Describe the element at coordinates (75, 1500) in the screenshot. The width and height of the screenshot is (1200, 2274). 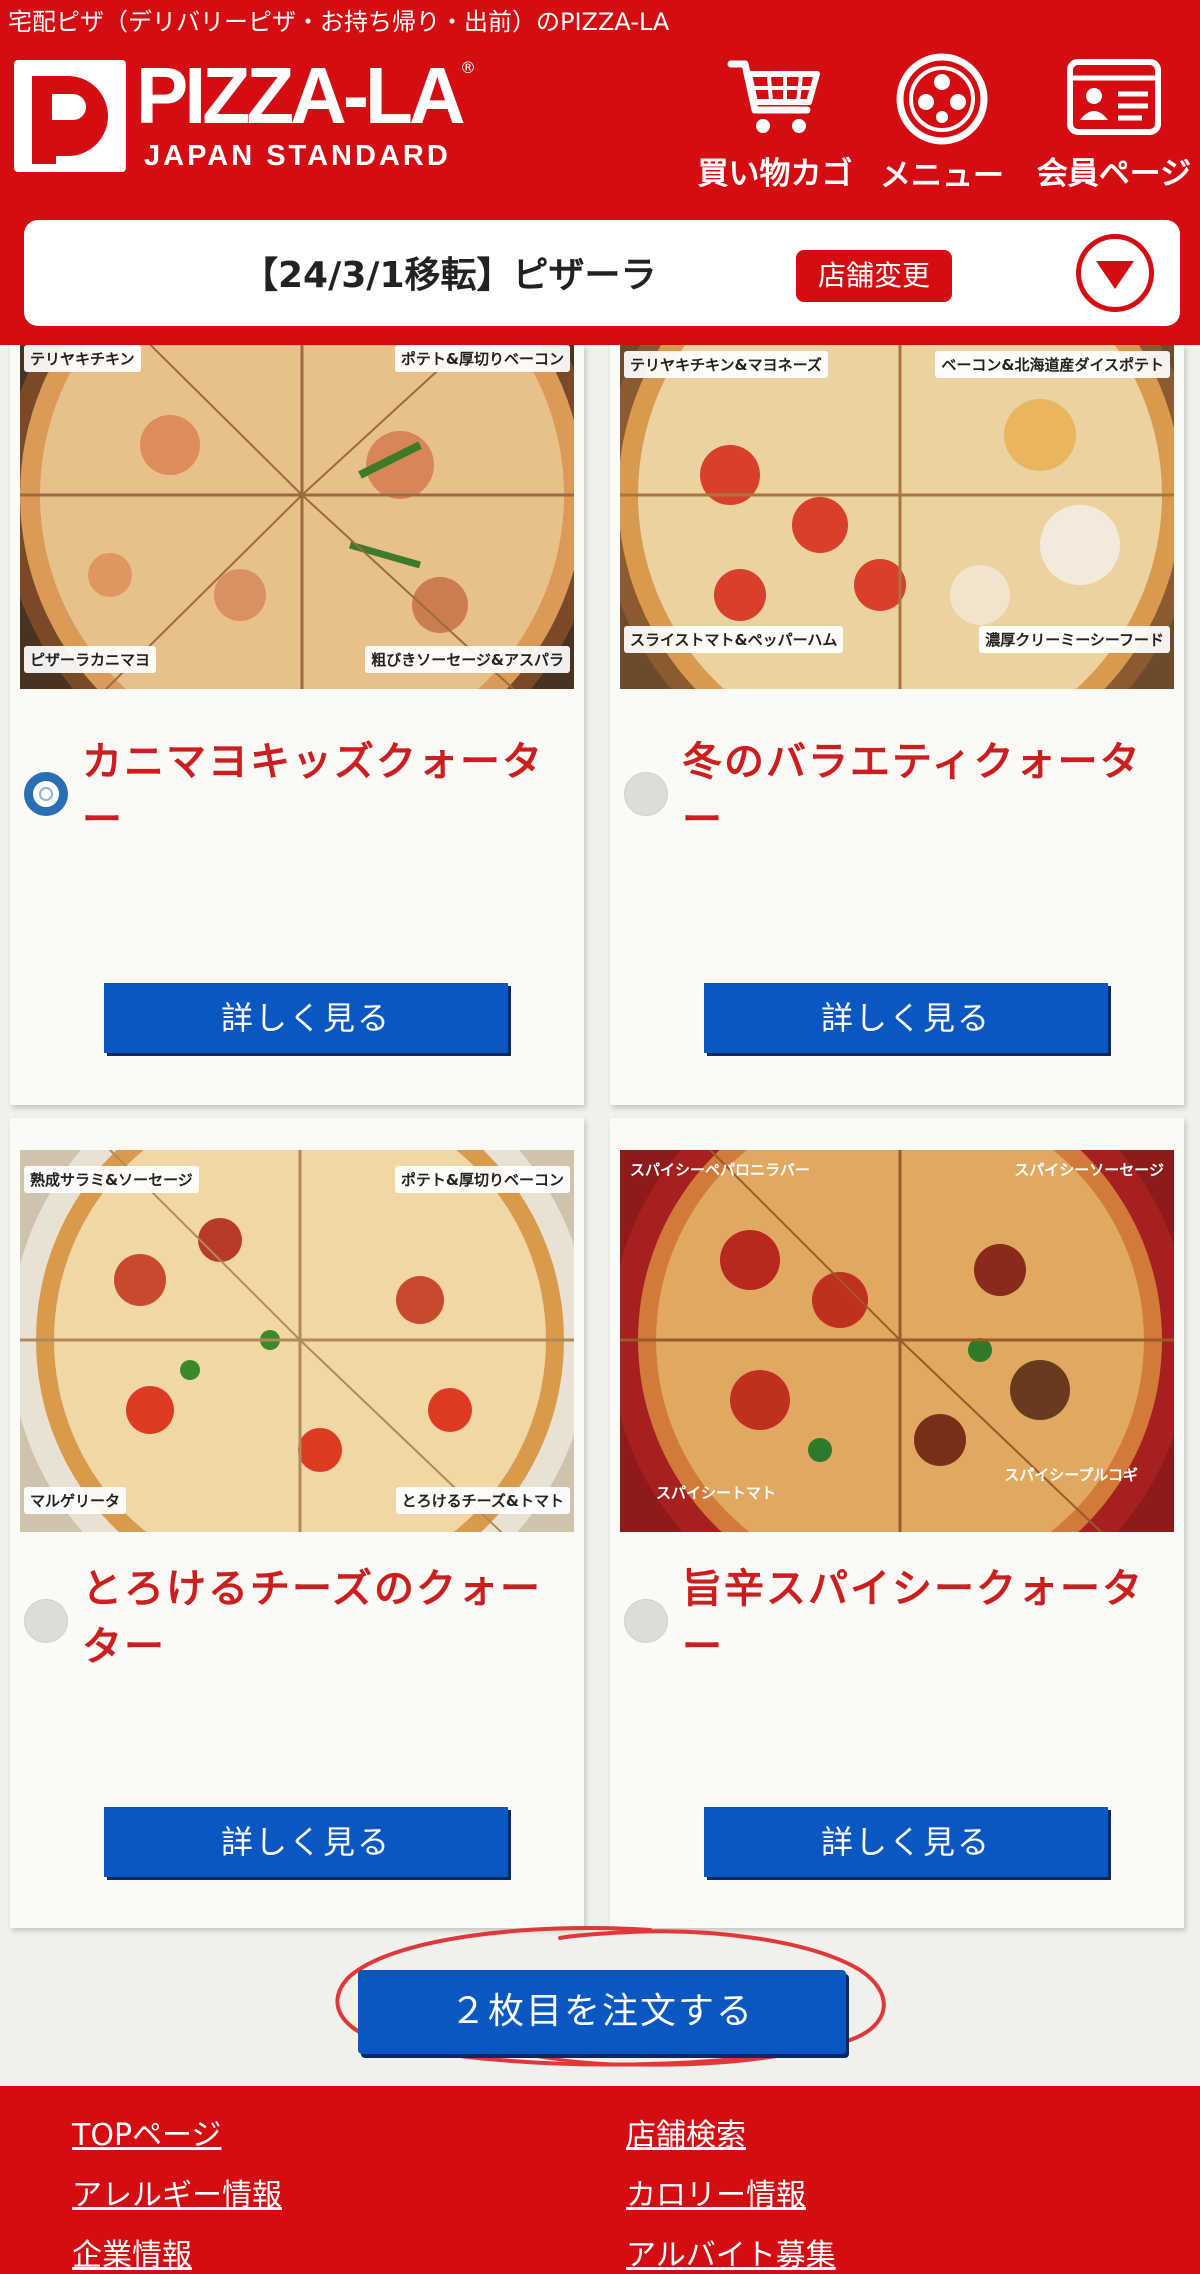
I see `topping-label: マルゲリータ` at that location.